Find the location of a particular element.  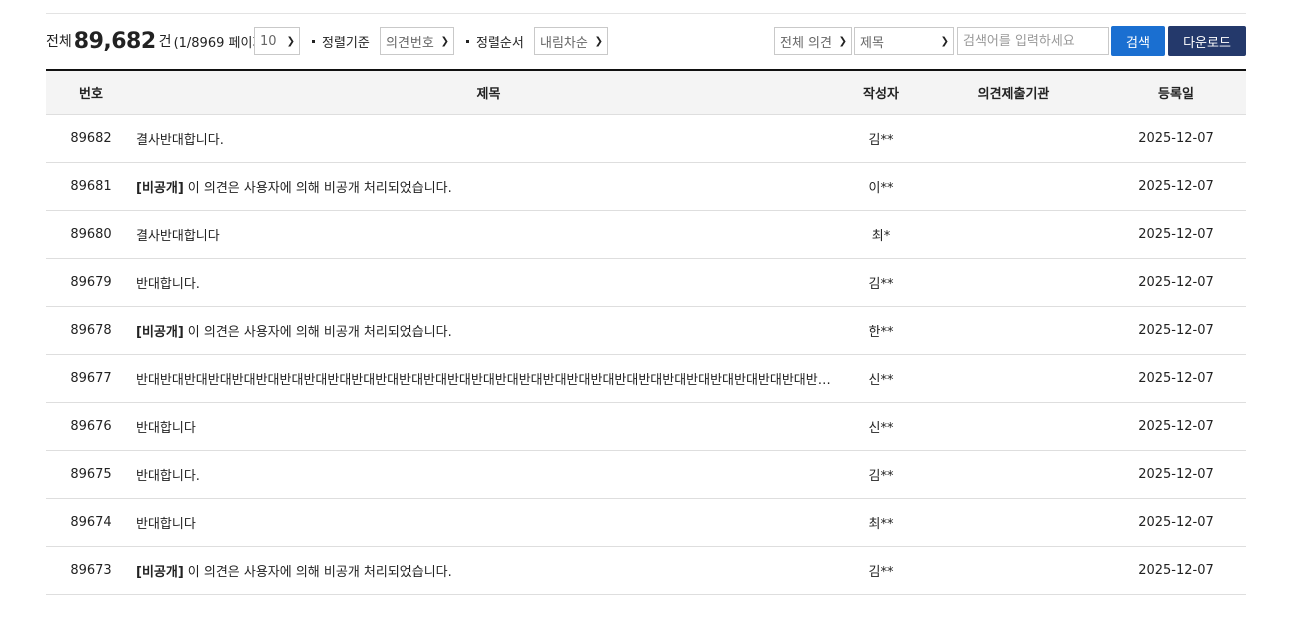

row-number: 89680 is located at coordinates (91, 234).